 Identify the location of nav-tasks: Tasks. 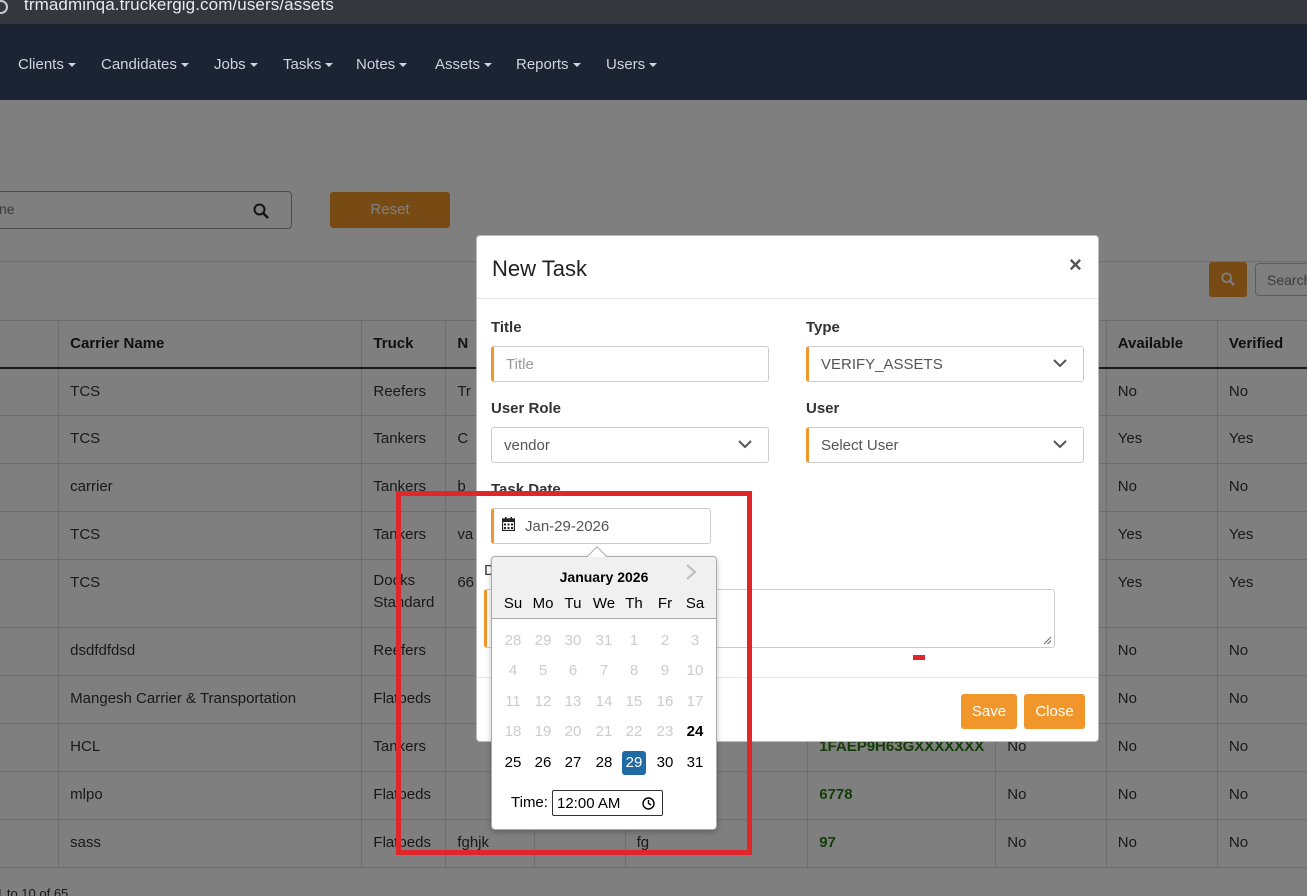
(308, 64).